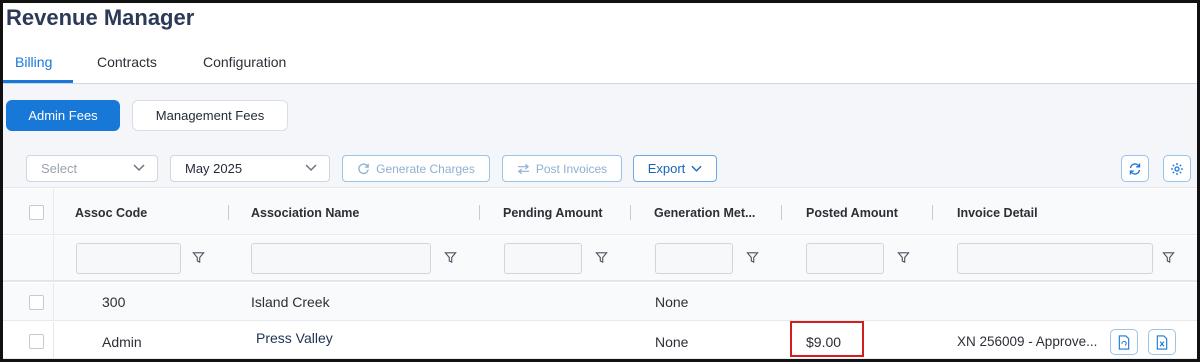  I want to click on assoc-select-placeholder: Select, so click(59, 168).